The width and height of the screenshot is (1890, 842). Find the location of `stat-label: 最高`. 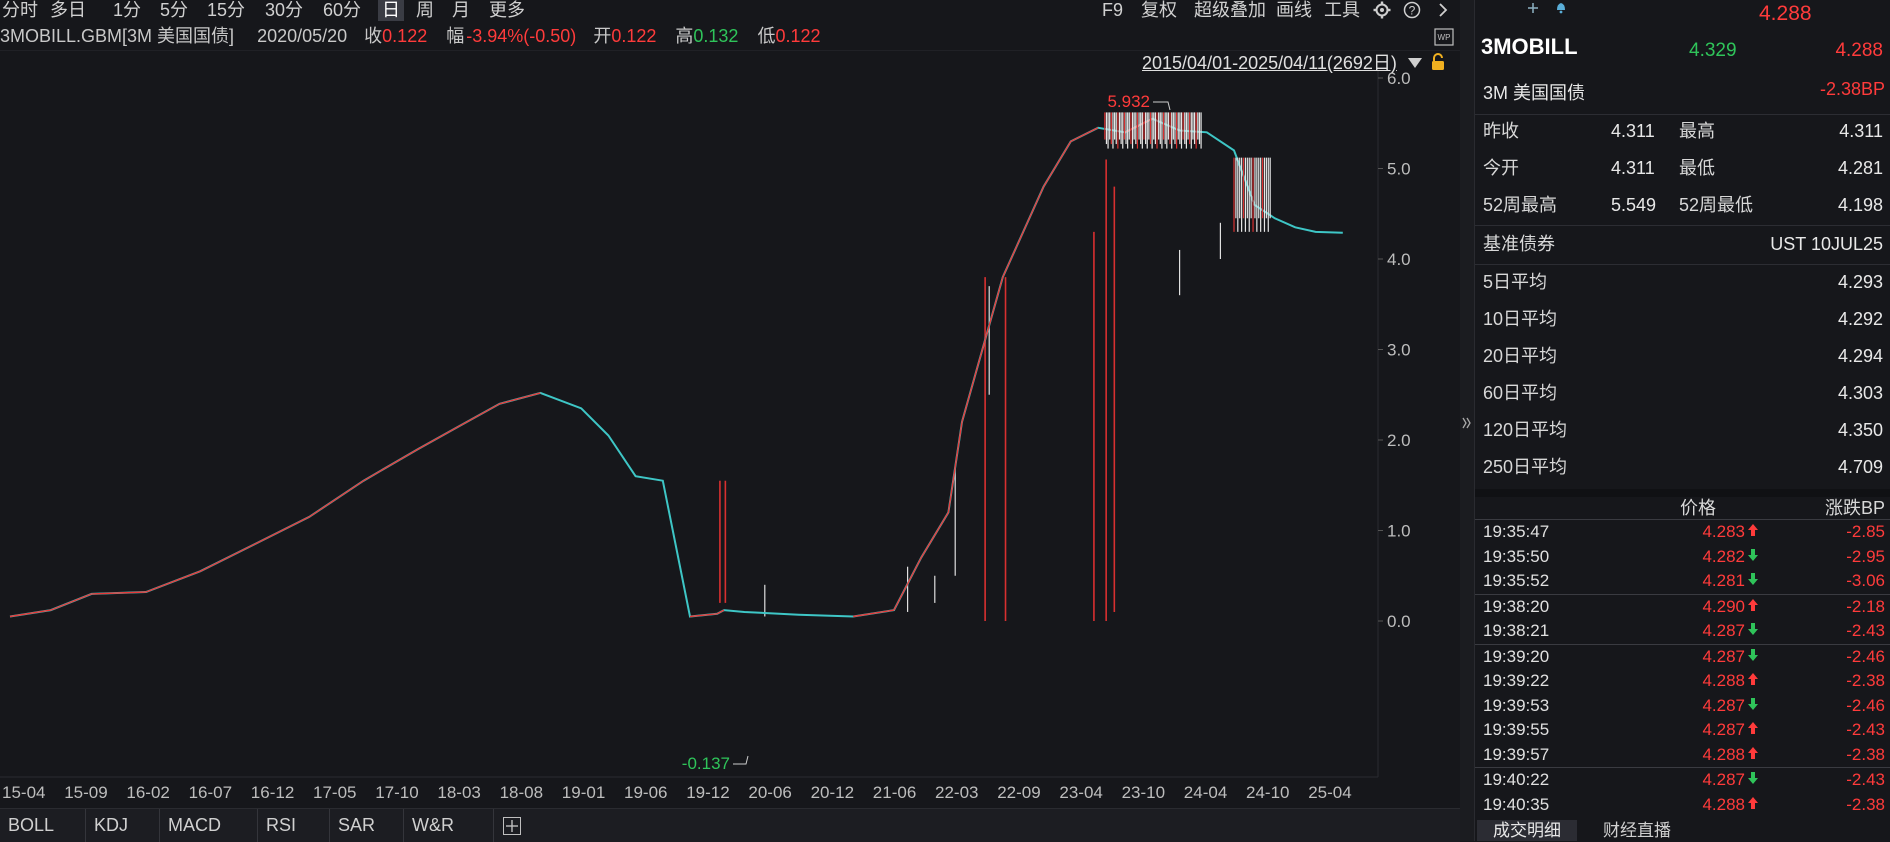

stat-label: 最高 is located at coordinates (1697, 131).